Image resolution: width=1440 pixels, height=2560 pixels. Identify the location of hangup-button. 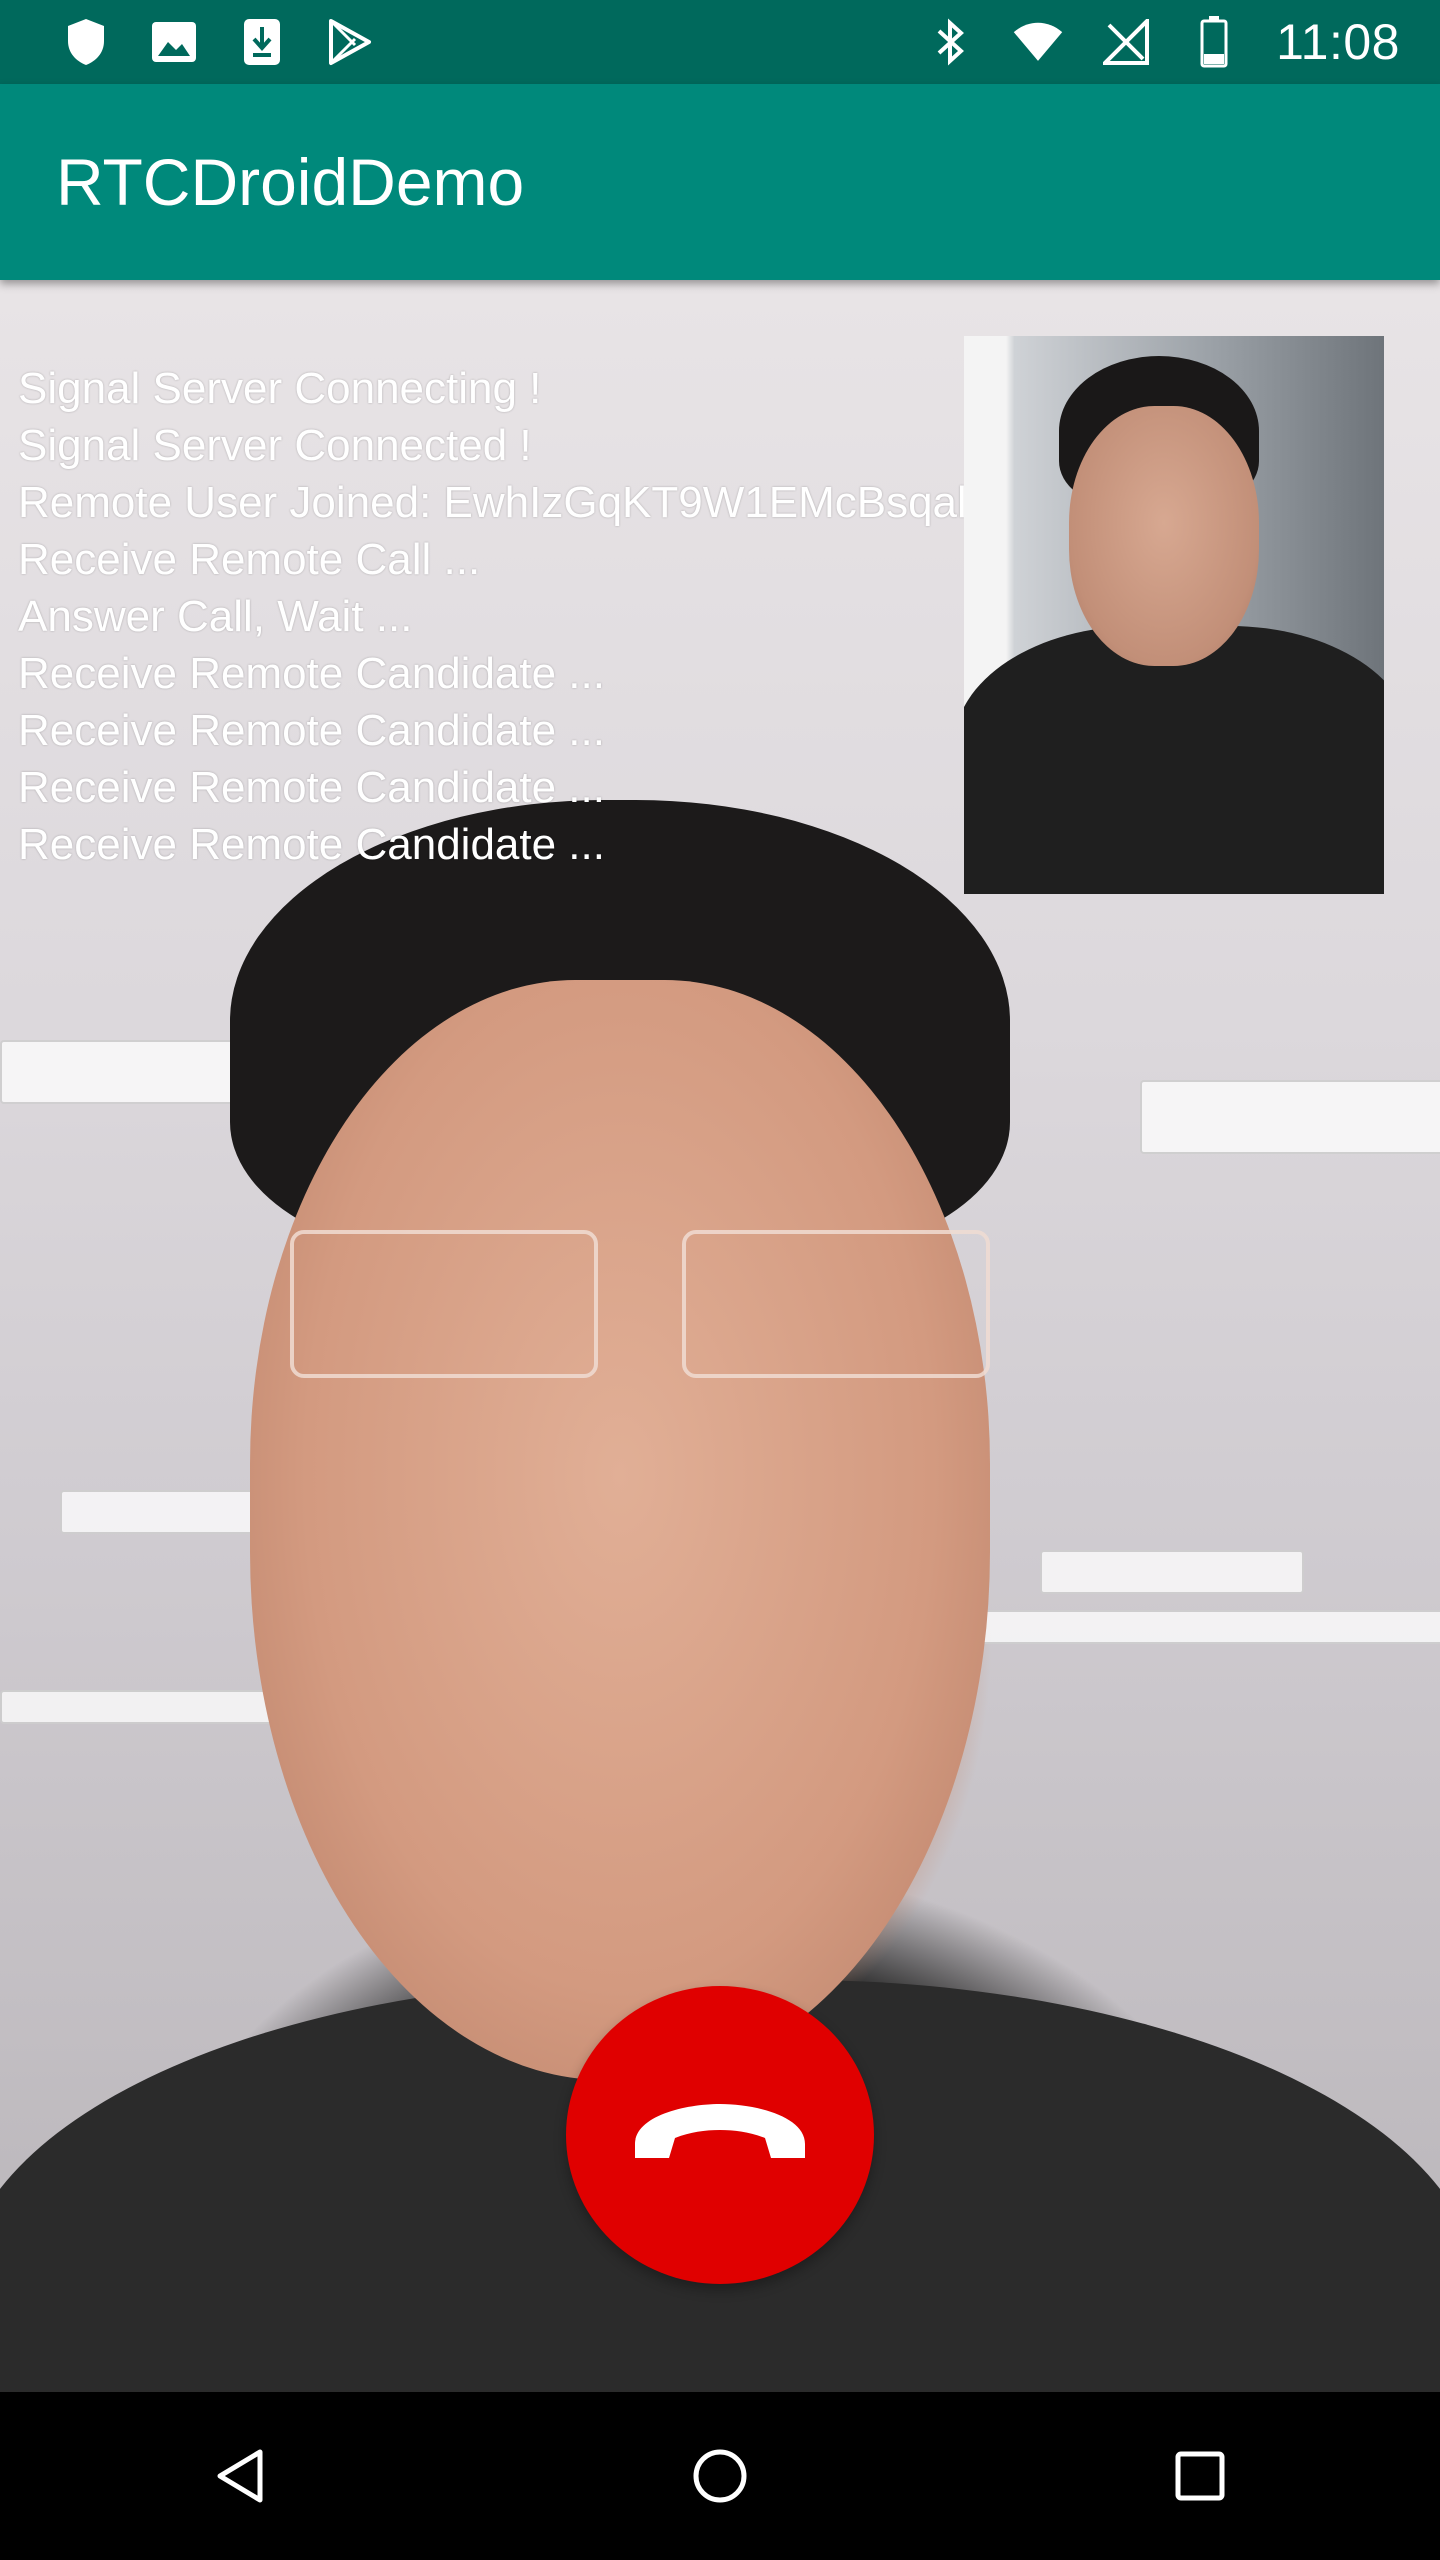
(720, 2135).